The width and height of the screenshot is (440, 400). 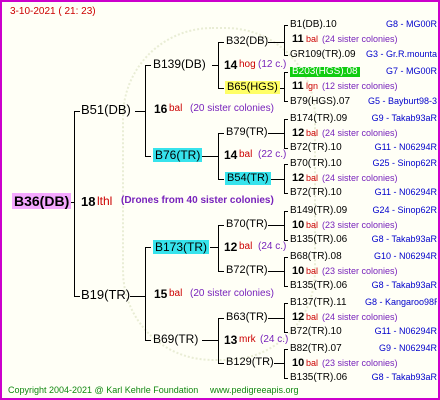 I want to click on gen2-queen-id: B139(DB), so click(x=179, y=64).